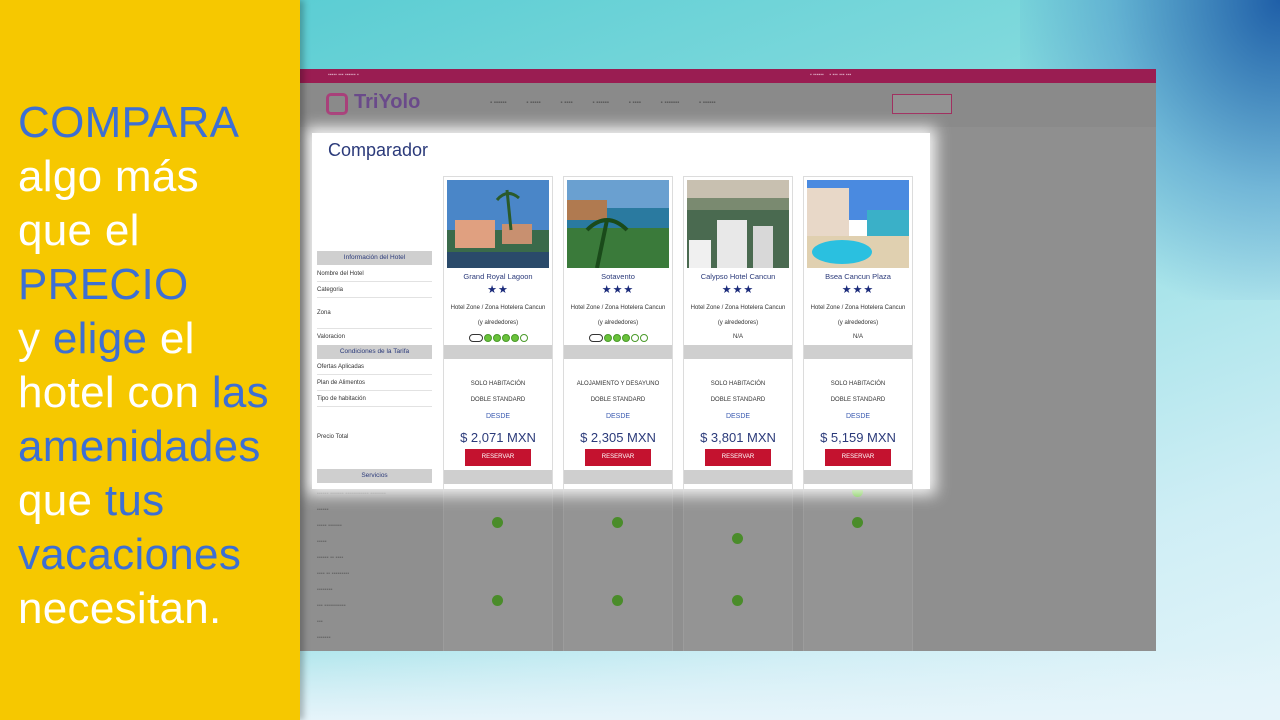 This screenshot has height=720, width=1280. I want to click on section-header-tariff: Condiciones de la Tarifa, so click(374, 352).